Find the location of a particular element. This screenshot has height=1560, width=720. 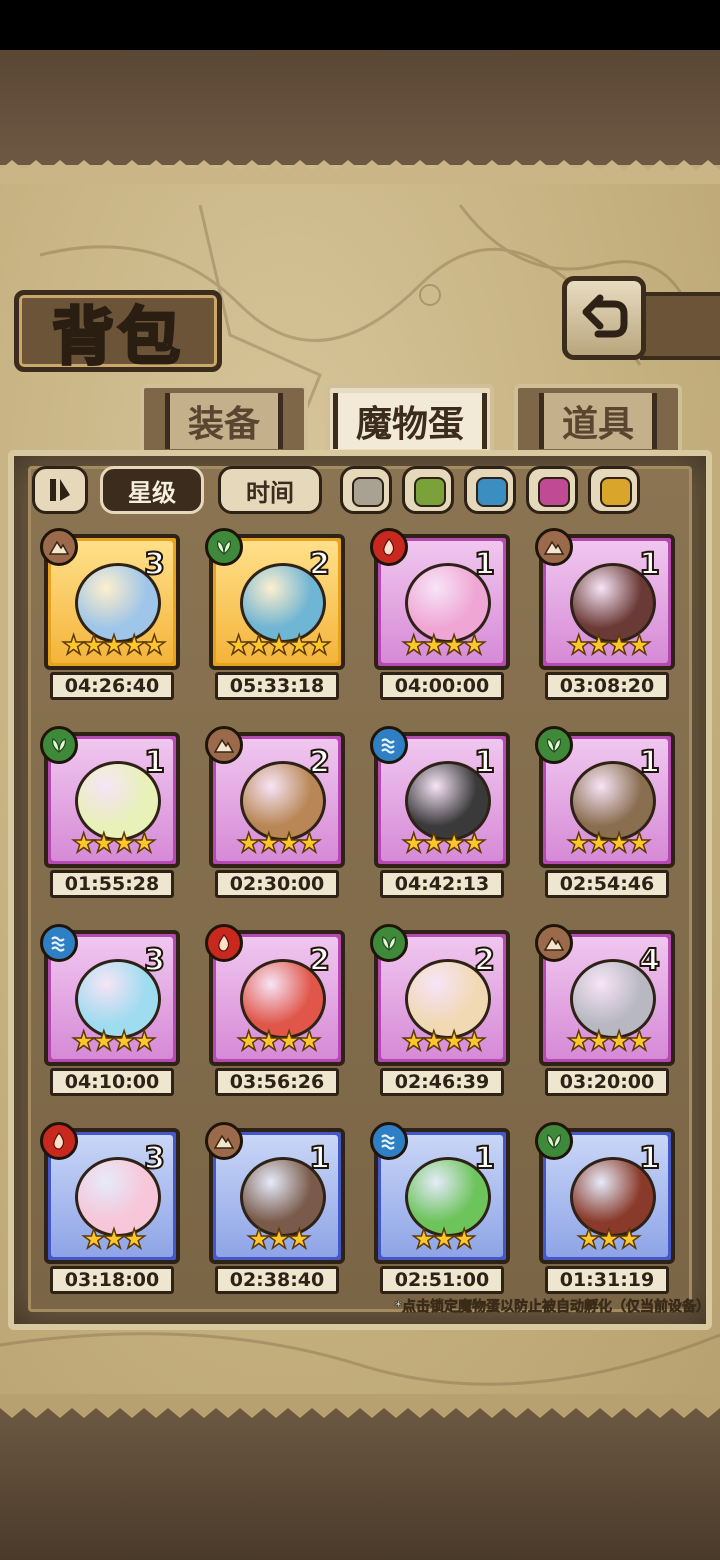

hatch-timer: 04:00:00 is located at coordinates (442, 686).